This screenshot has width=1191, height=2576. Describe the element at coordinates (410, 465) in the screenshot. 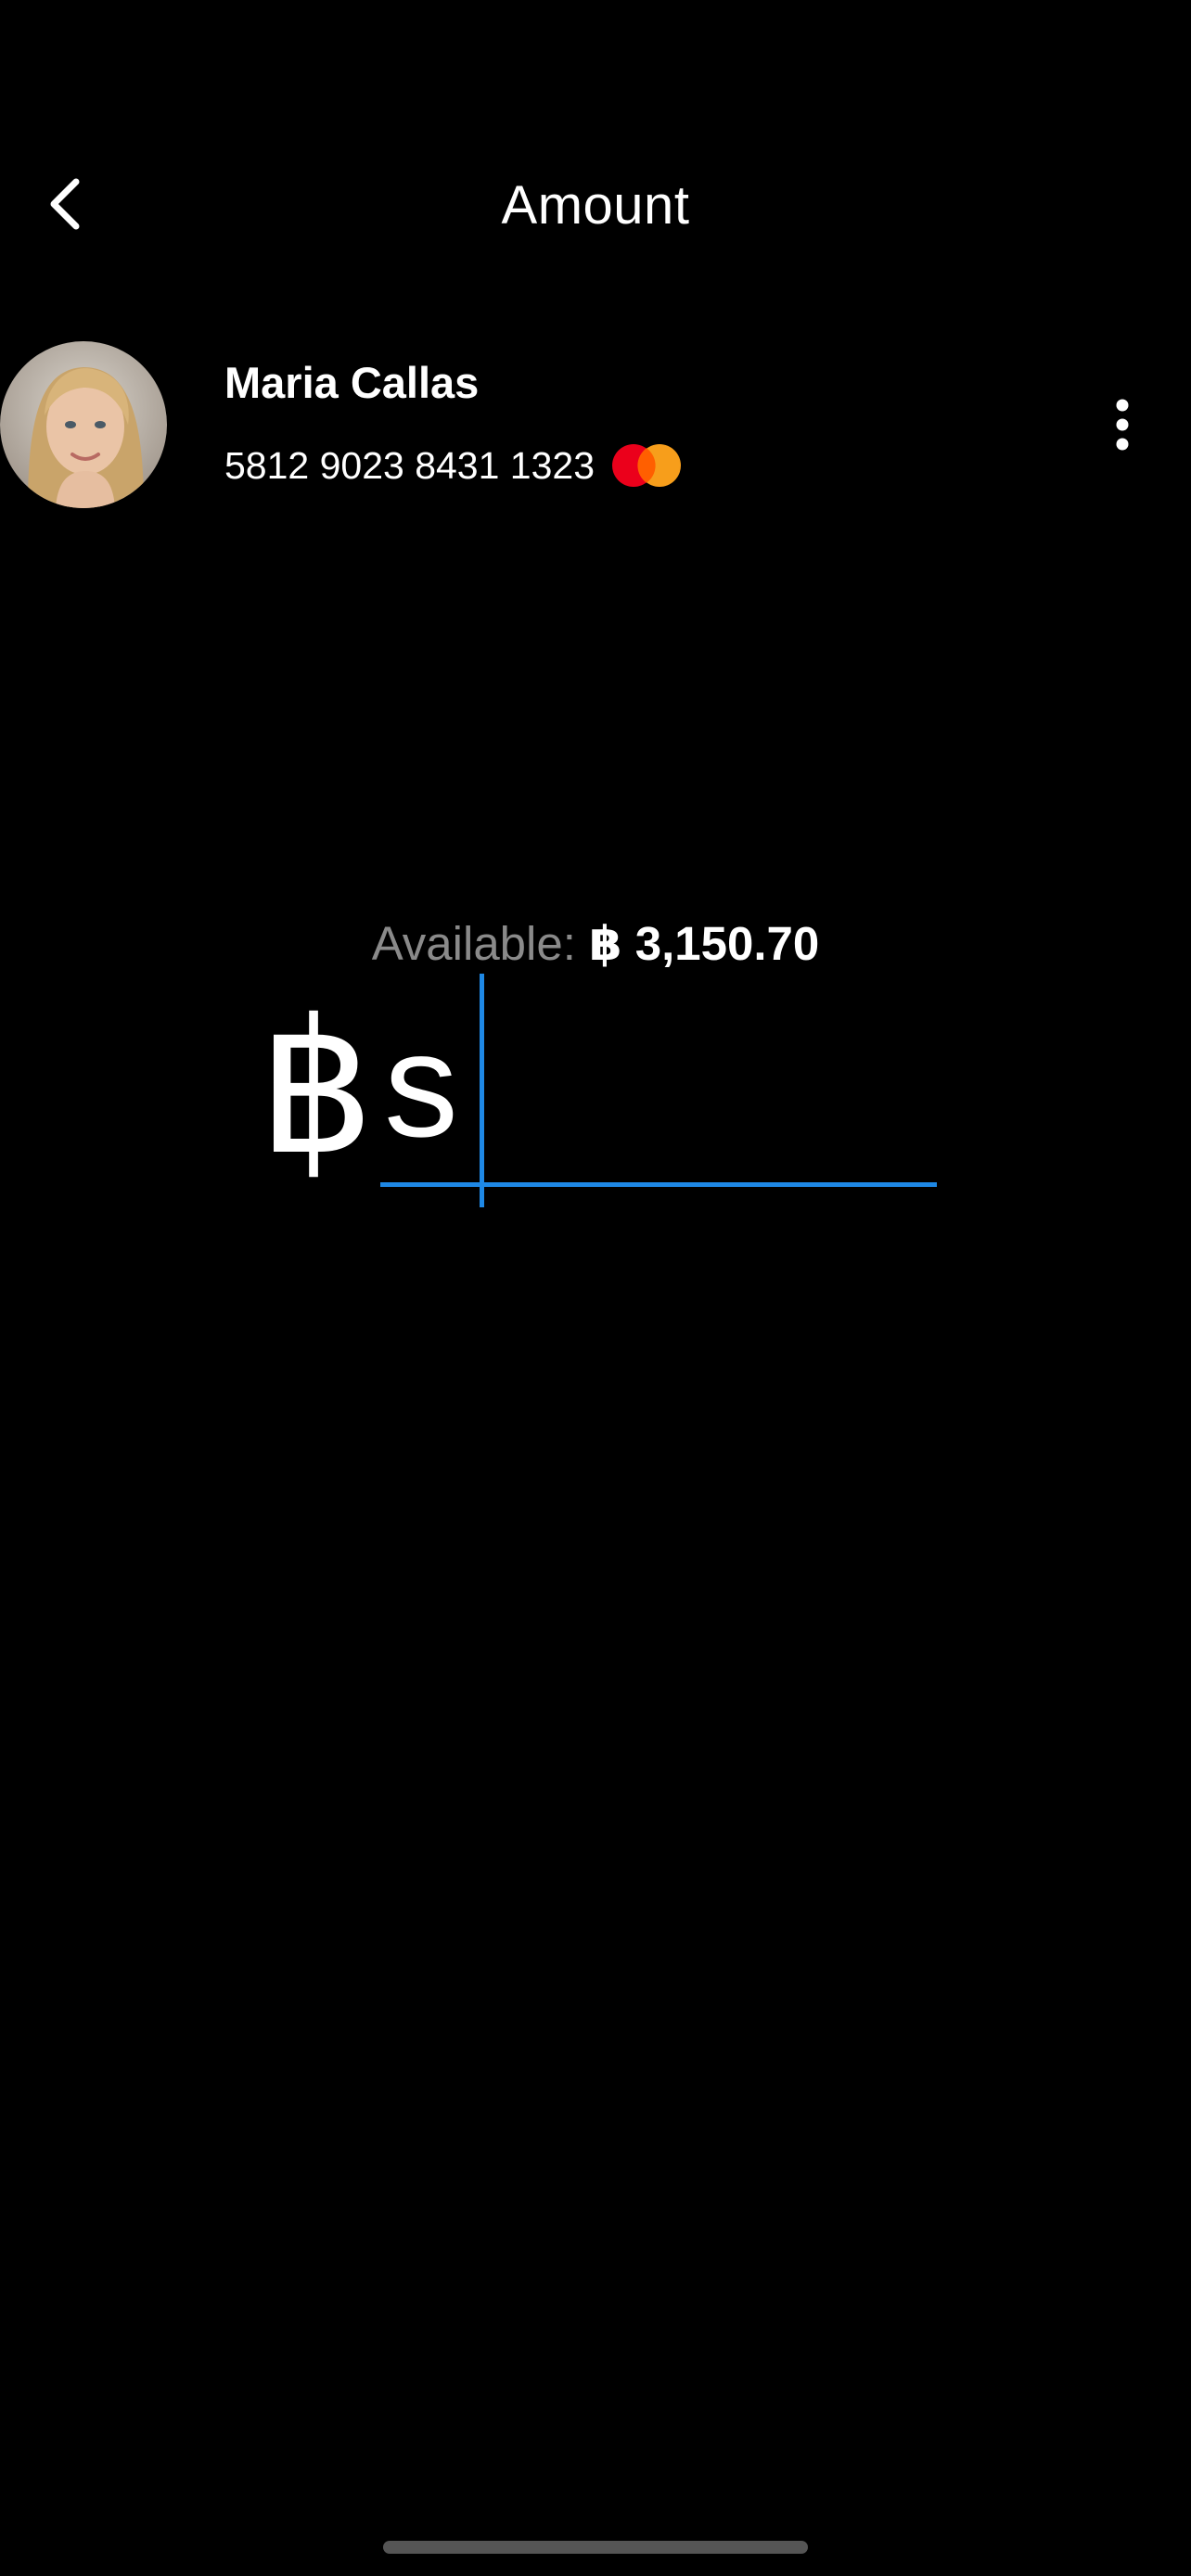

I see `card-number: 5812 9023 8431 1323` at that location.